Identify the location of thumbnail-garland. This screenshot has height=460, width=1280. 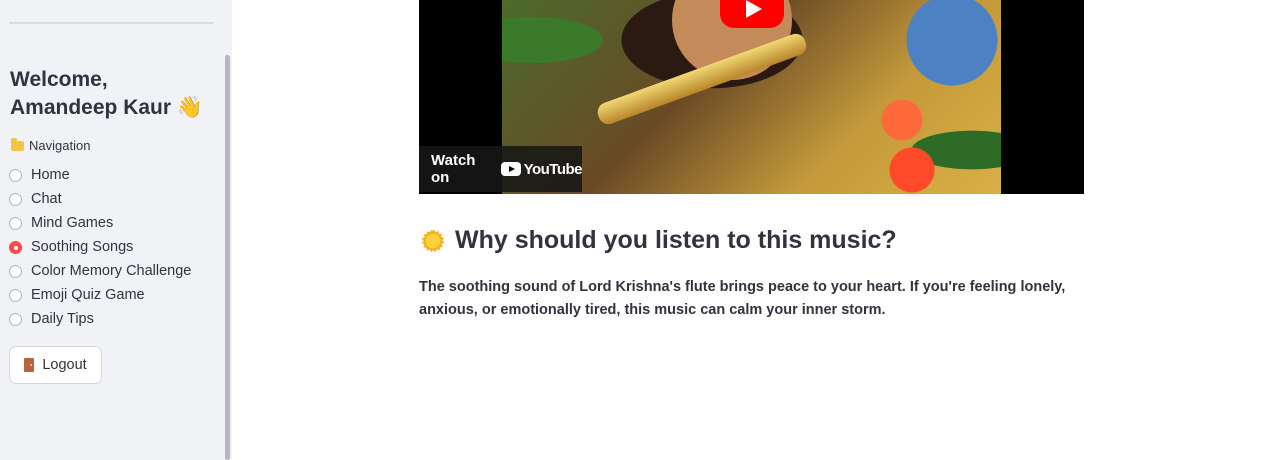
(907, 142).